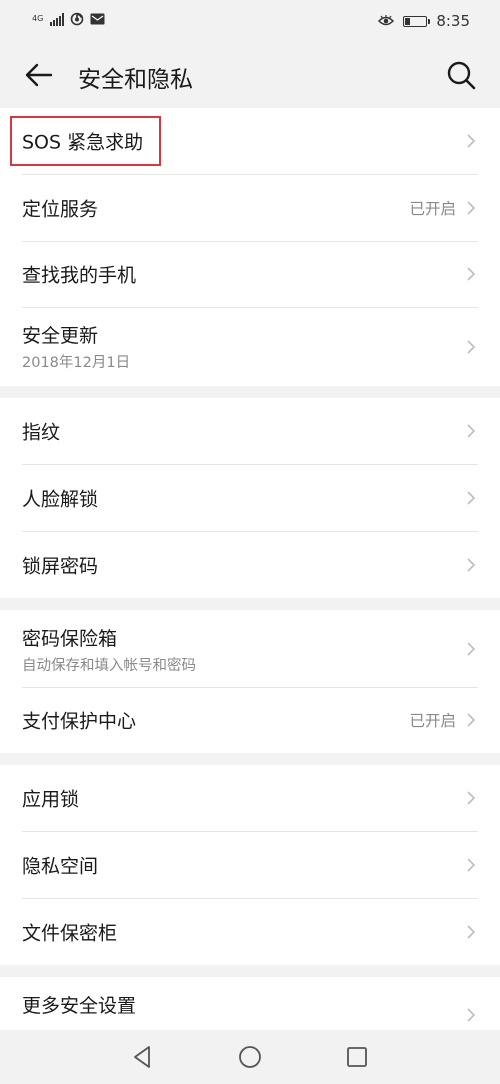 This screenshot has width=500, height=1084. I want to click on row-location-service: 定位服务 已开启, so click(250, 207).